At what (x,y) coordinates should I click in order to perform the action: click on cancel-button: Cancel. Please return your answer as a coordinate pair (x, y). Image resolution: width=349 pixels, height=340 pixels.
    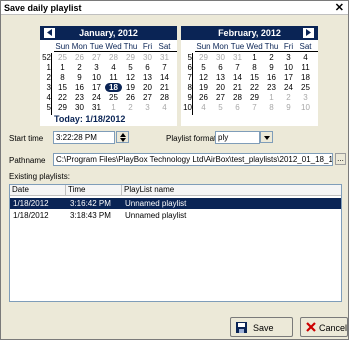
    Looking at the image, I should click on (324, 327).